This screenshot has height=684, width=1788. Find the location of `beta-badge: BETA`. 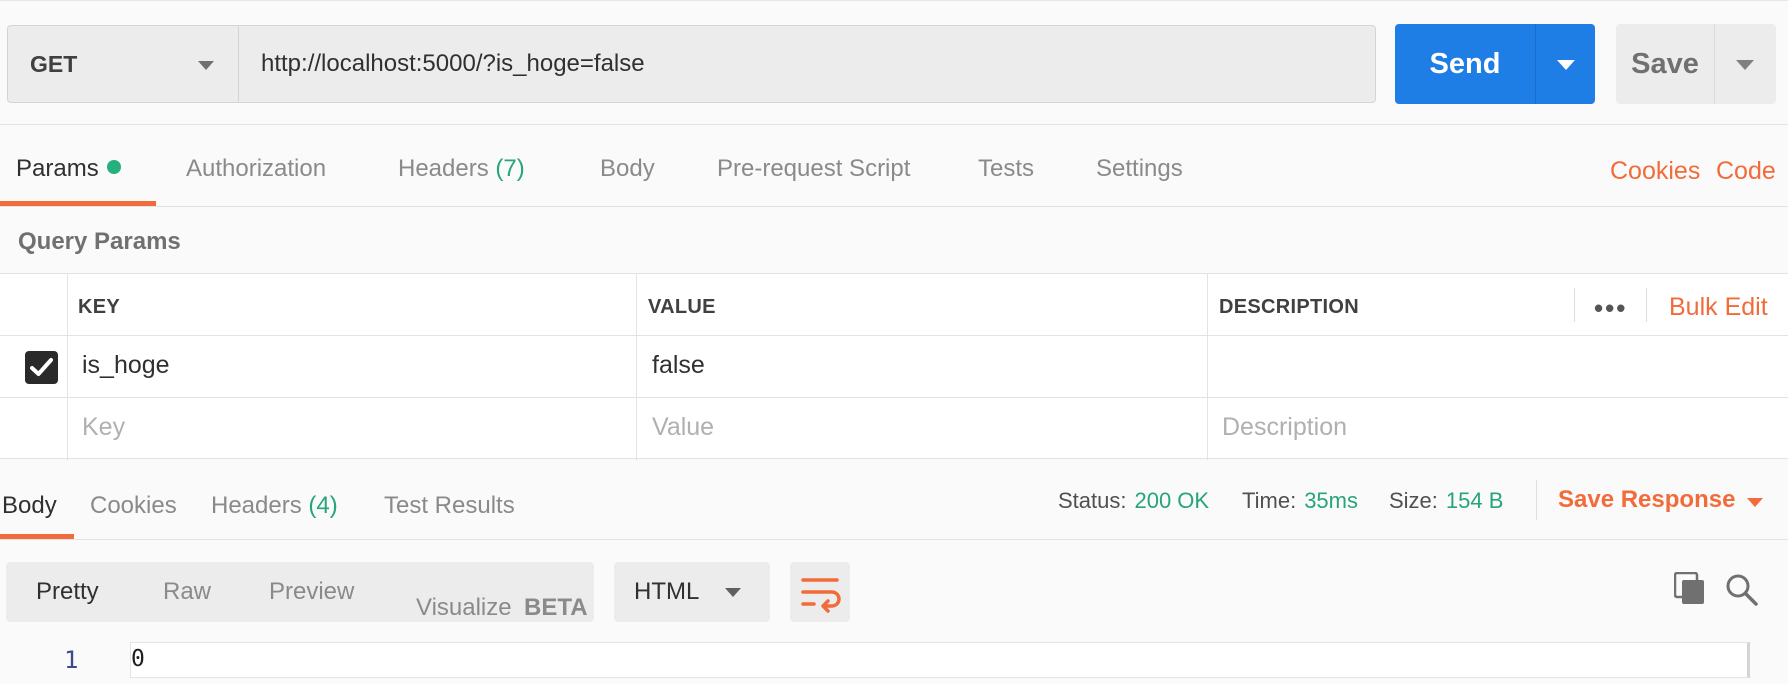

beta-badge: BETA is located at coordinates (556, 607).